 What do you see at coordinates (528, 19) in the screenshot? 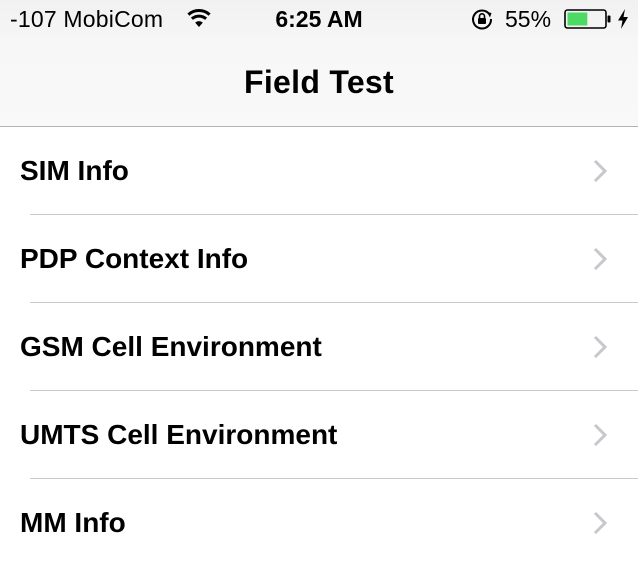
I see `battery-percentage: 55%` at bounding box center [528, 19].